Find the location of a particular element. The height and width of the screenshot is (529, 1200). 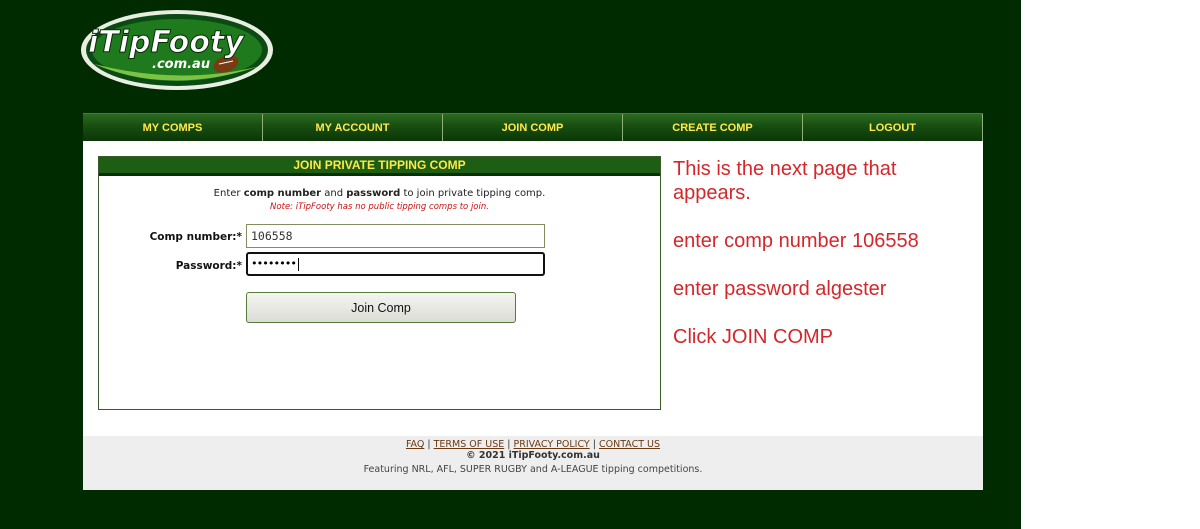

footer-link-terms: TERMS OF USE is located at coordinates (469, 444).